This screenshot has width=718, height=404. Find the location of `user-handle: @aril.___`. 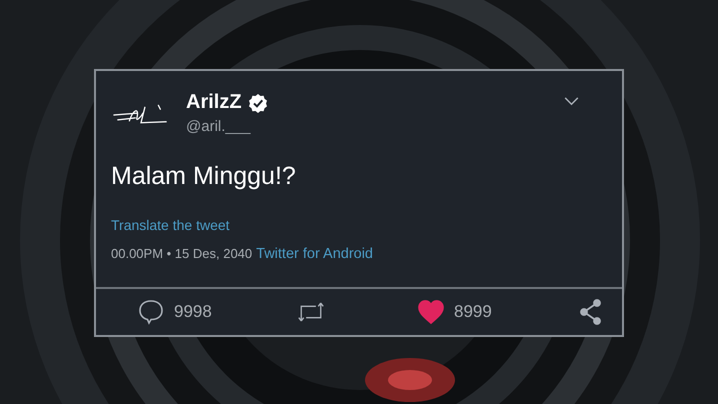

user-handle: @aril.___ is located at coordinates (219, 126).